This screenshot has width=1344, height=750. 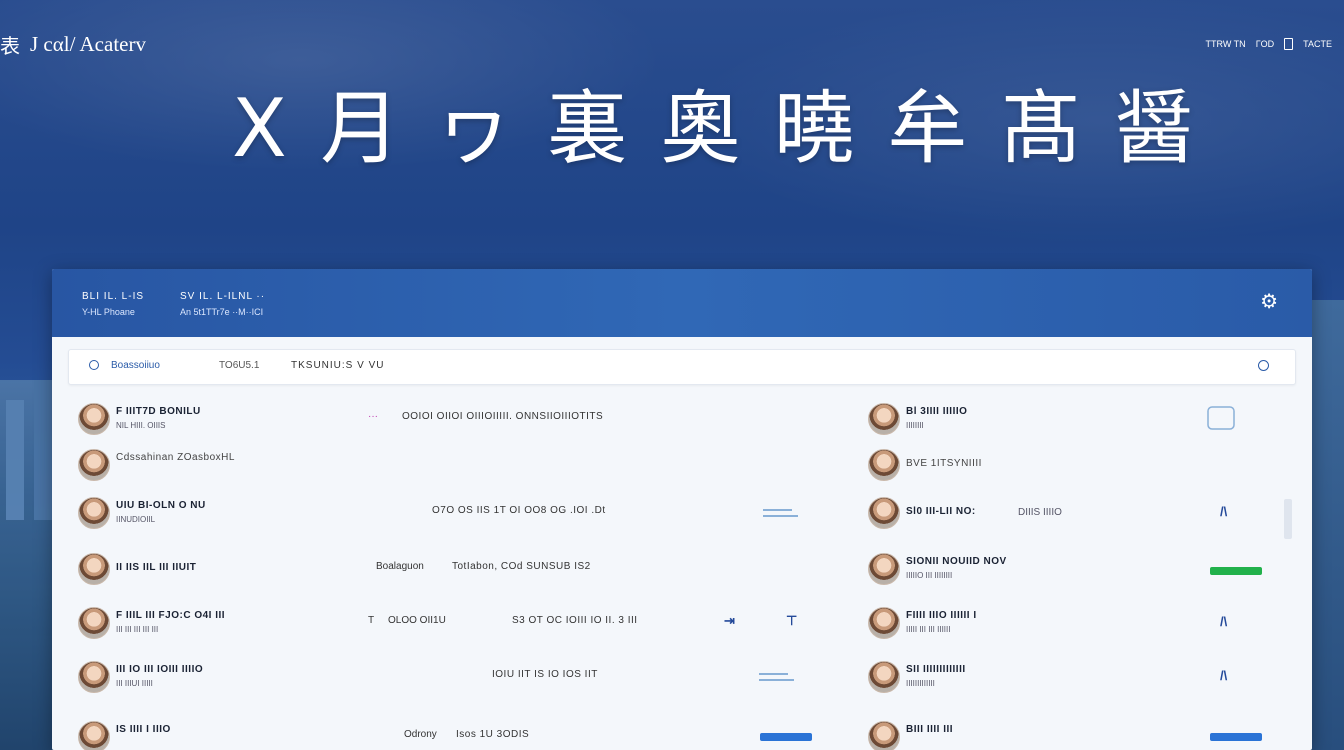 I want to click on arrow-icon: ⇥, so click(x=729, y=620).